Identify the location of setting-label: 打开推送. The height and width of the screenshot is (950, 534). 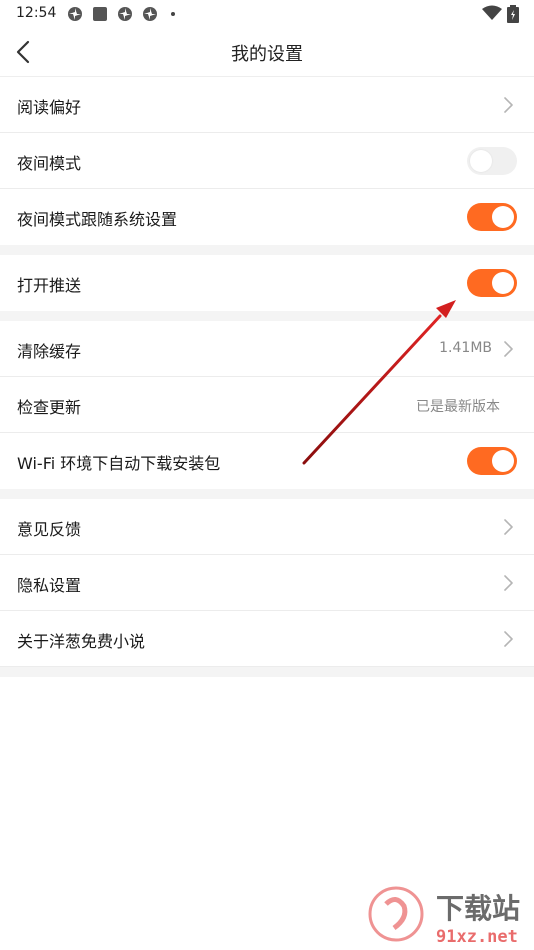
(49, 285).